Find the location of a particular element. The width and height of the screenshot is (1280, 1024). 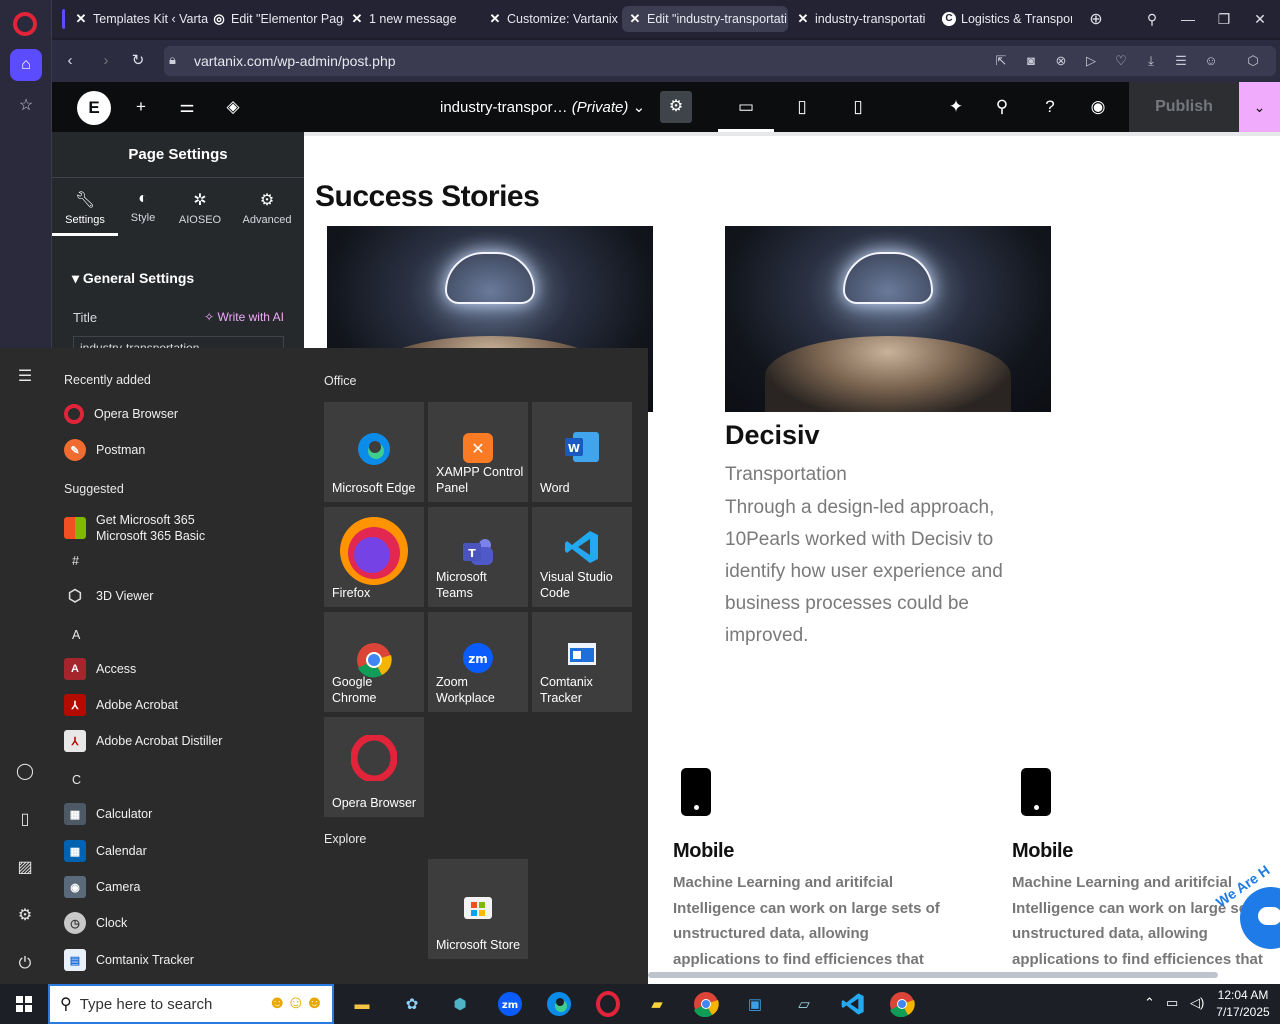

write-with-ai-button: ✧ Write with AI is located at coordinates (244, 317).